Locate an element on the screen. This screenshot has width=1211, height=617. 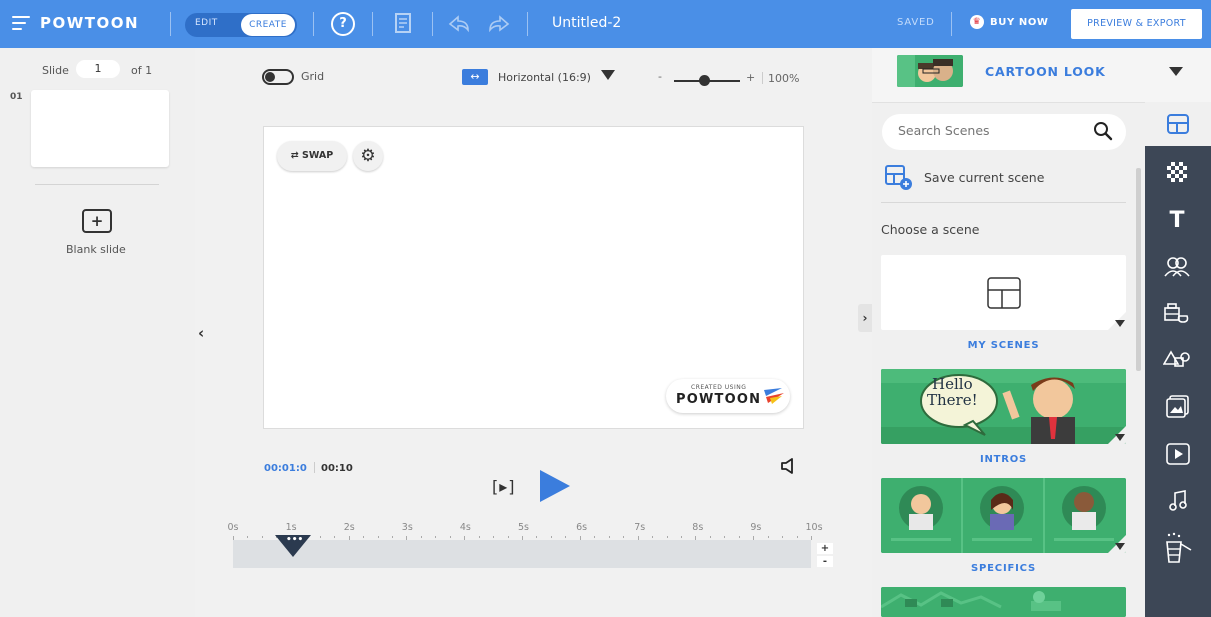
specials-icon is located at coordinates (1178, 549).